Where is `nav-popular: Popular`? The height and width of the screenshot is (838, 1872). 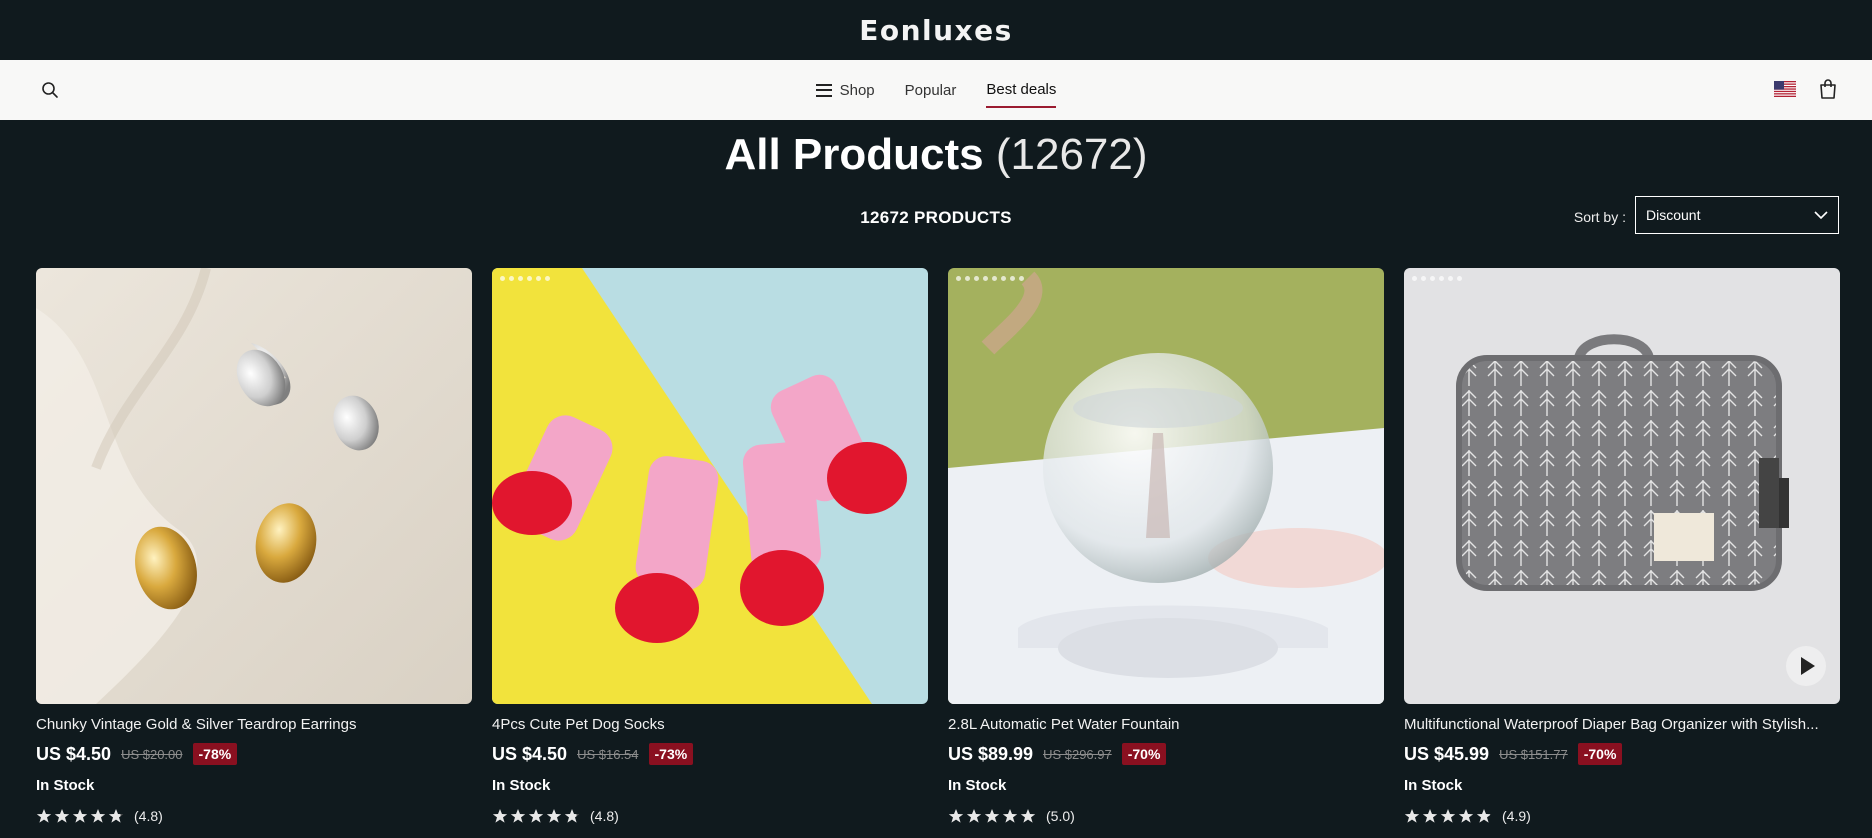
nav-popular: Popular is located at coordinates (931, 90).